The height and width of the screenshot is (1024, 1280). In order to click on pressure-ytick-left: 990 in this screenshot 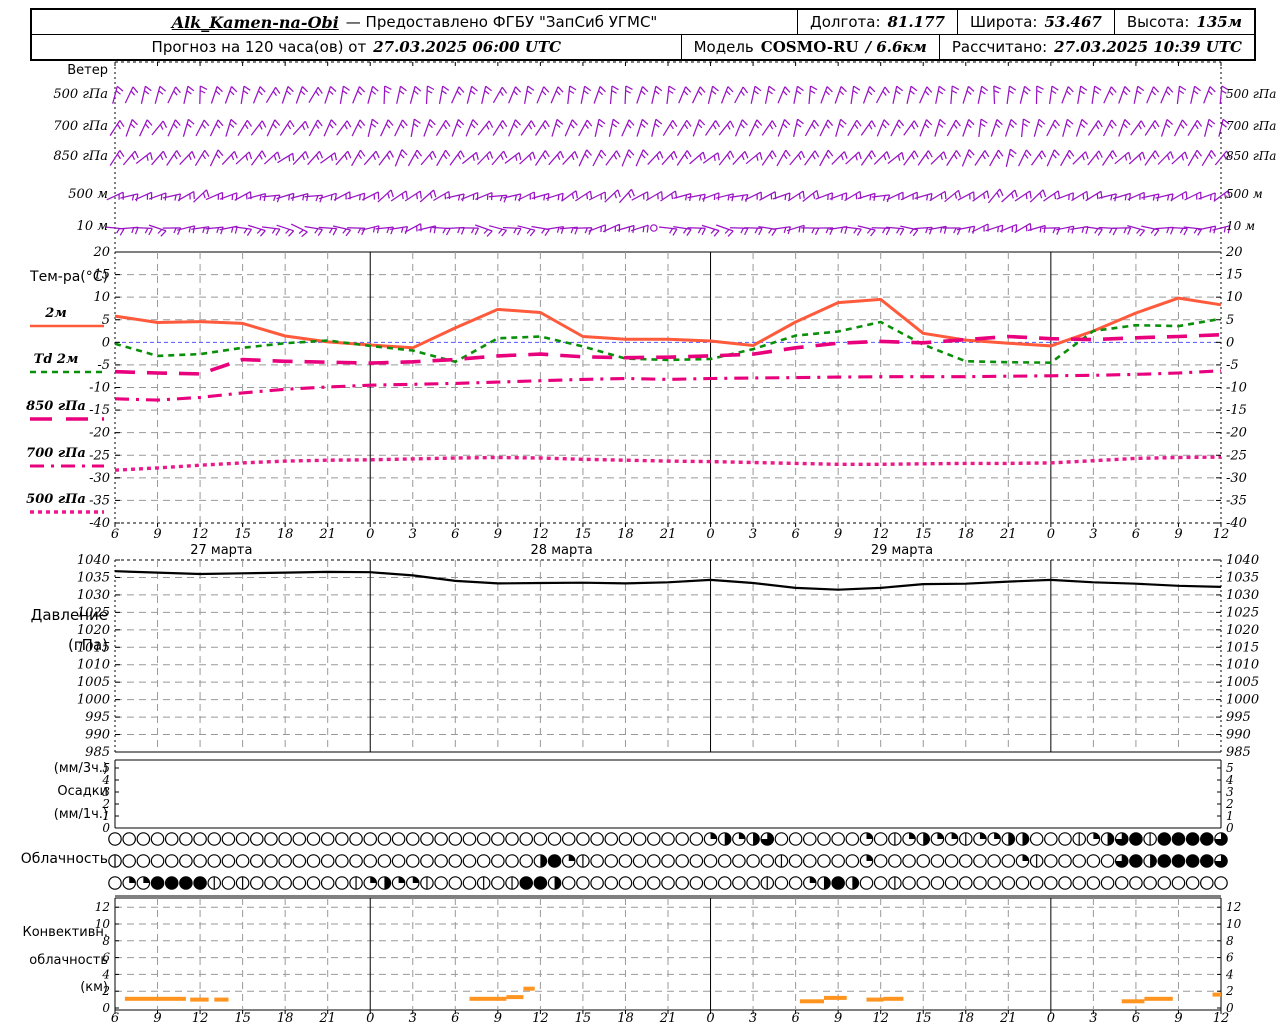, I will do `click(97, 735)`.